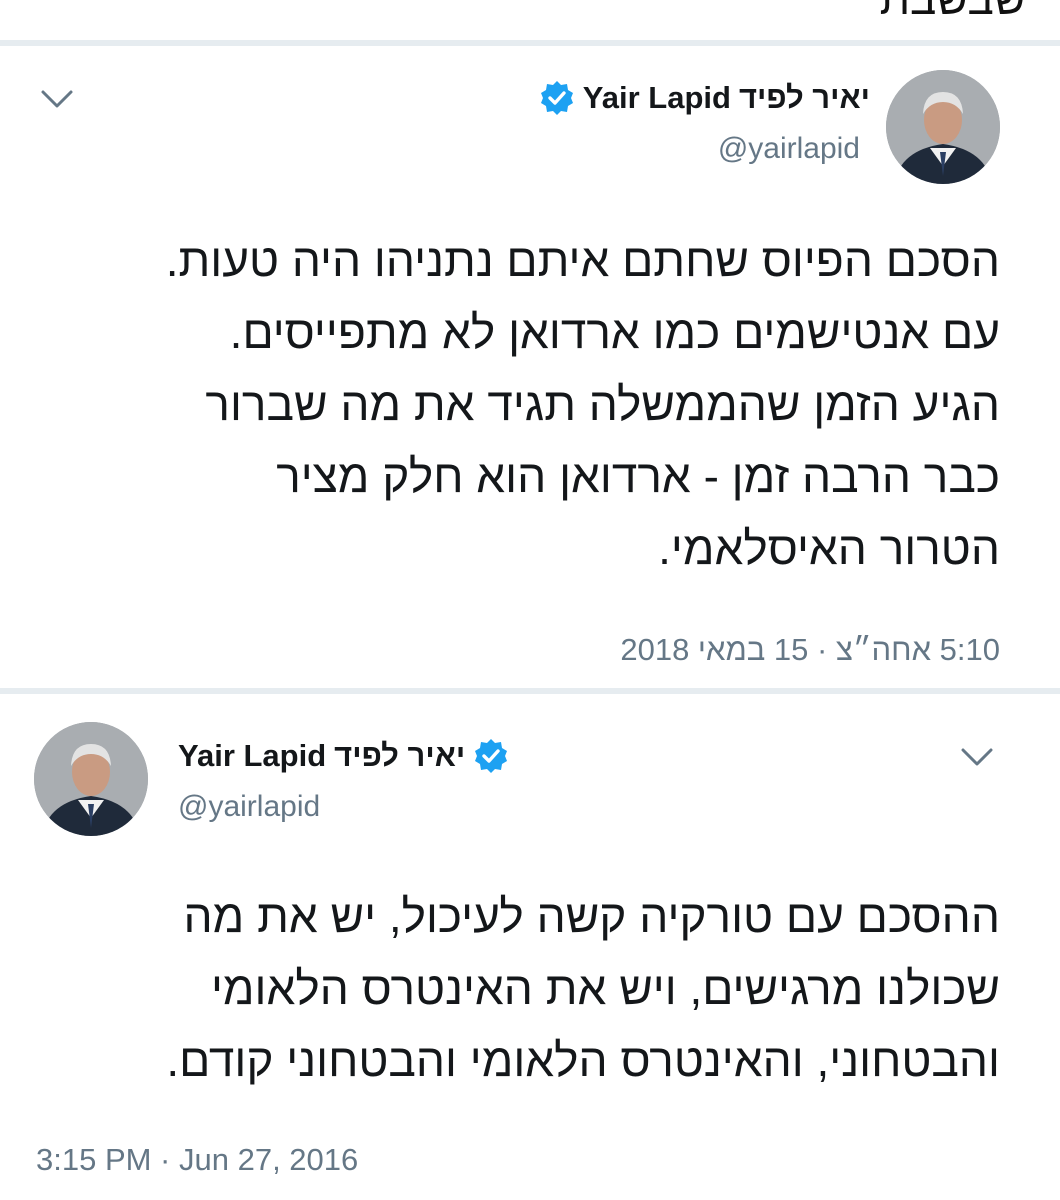  Describe the element at coordinates (638, 476) in the screenshot. I see `tweet-body-line: כבר הרבה זמן - ארדואן הוא חלק מציר` at that location.